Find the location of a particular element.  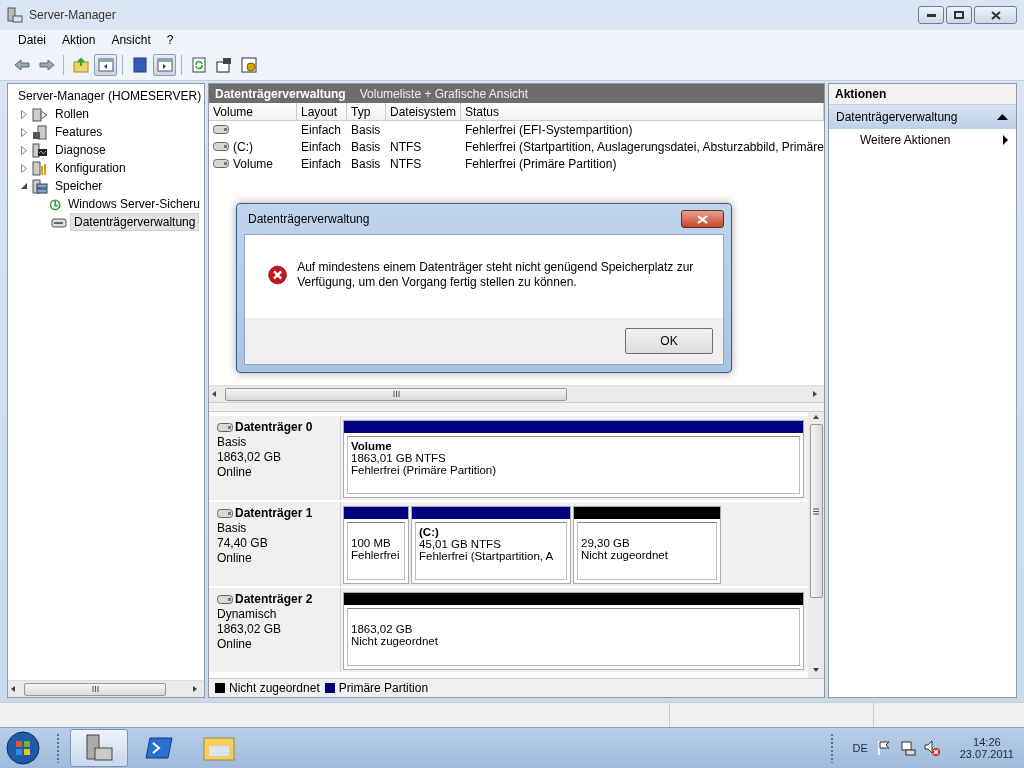

panel-title: Datenträgerverwaltung is located at coordinates (280, 93).